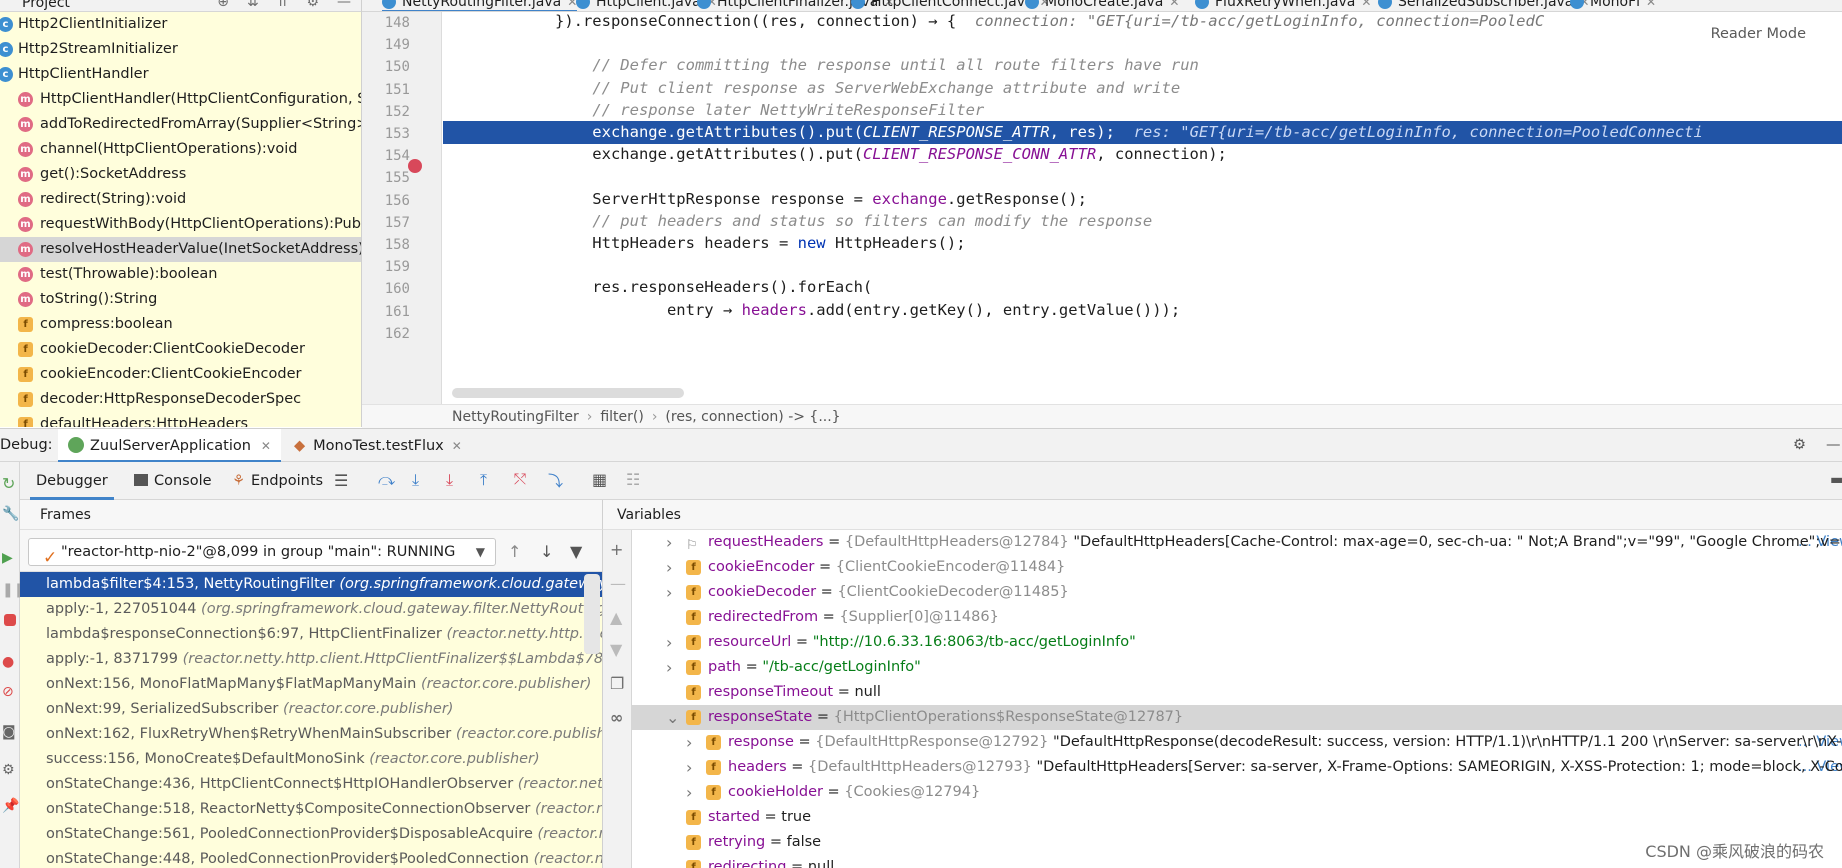 The image size is (1842, 868). Describe the element at coordinates (180, 149) in the screenshot. I see `tree-item: m channel(HttpClientOperations):void` at that location.